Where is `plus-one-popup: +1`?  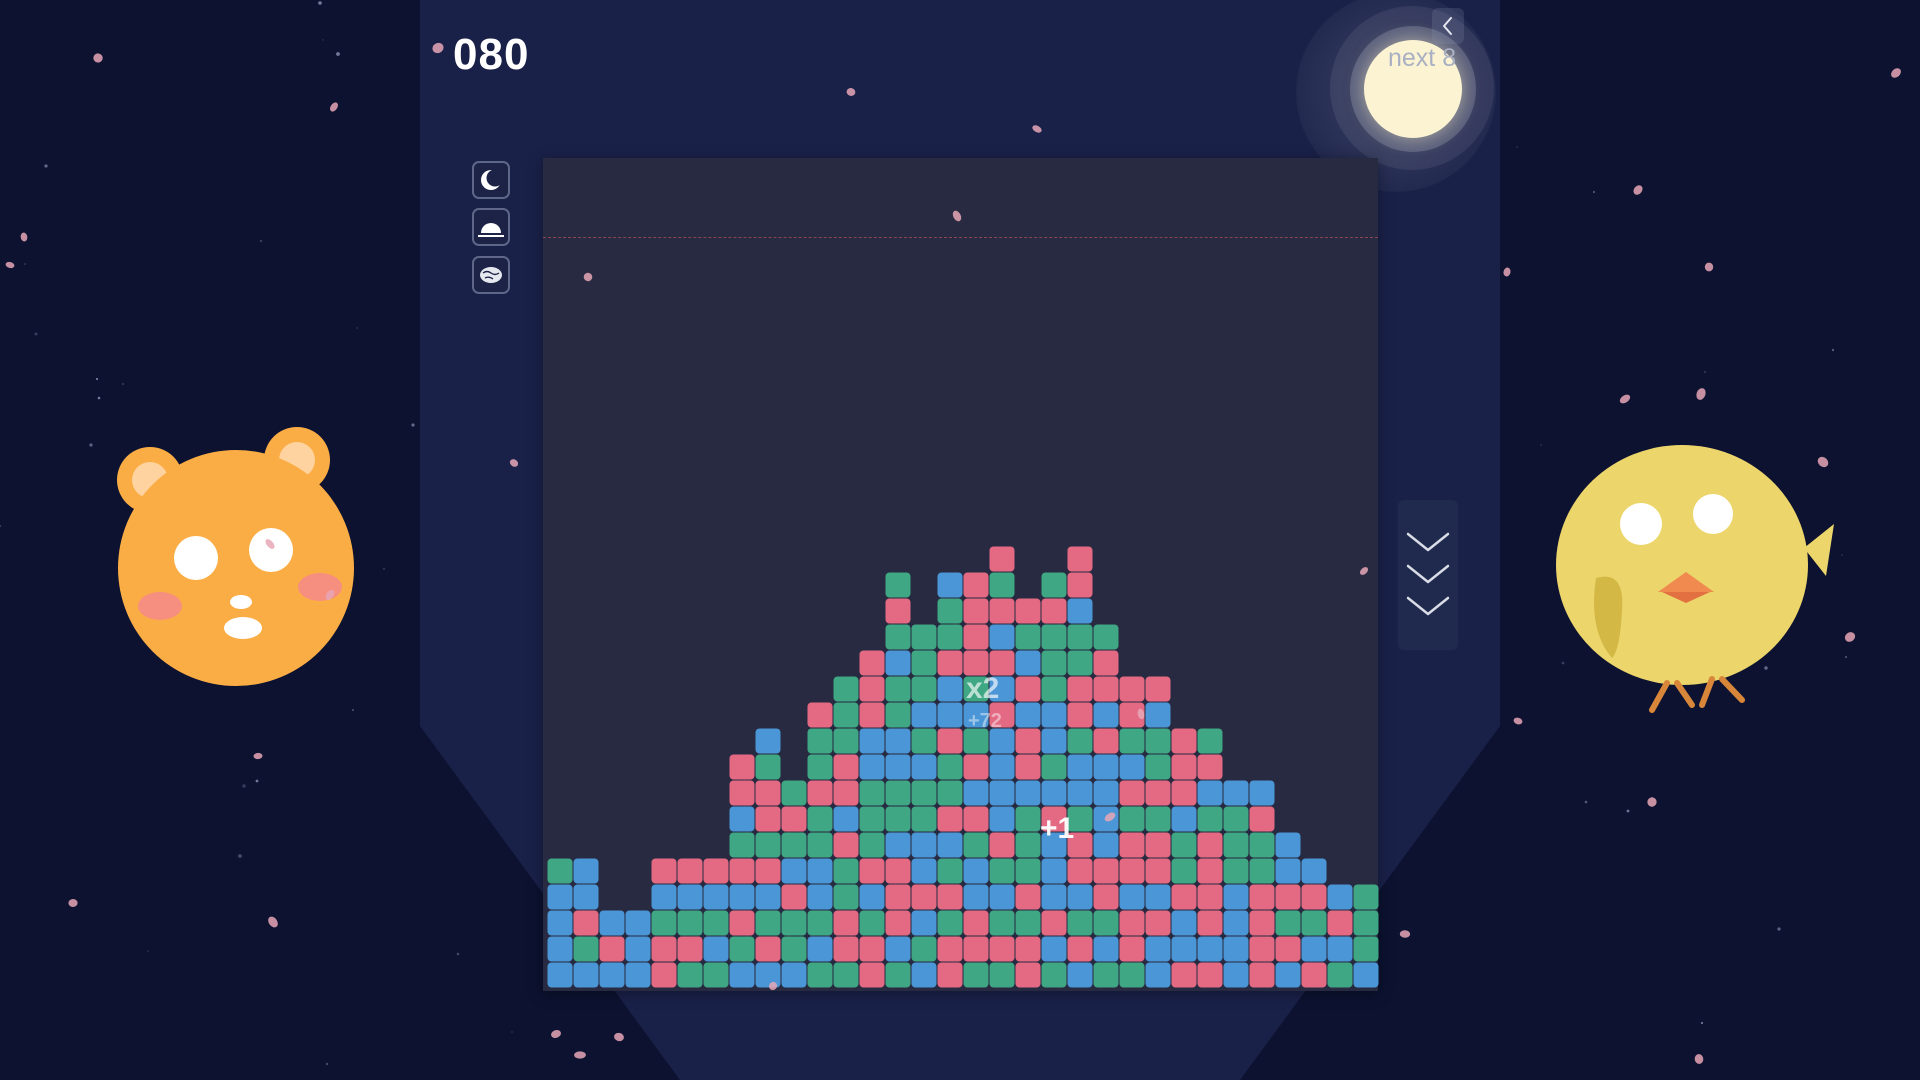
plus-one-popup: +1 is located at coordinates (1057, 828).